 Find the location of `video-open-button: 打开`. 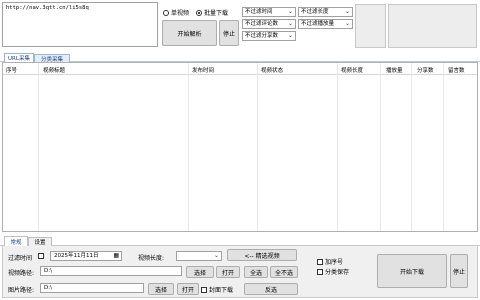

video-open-button: 打开 is located at coordinates (228, 272).